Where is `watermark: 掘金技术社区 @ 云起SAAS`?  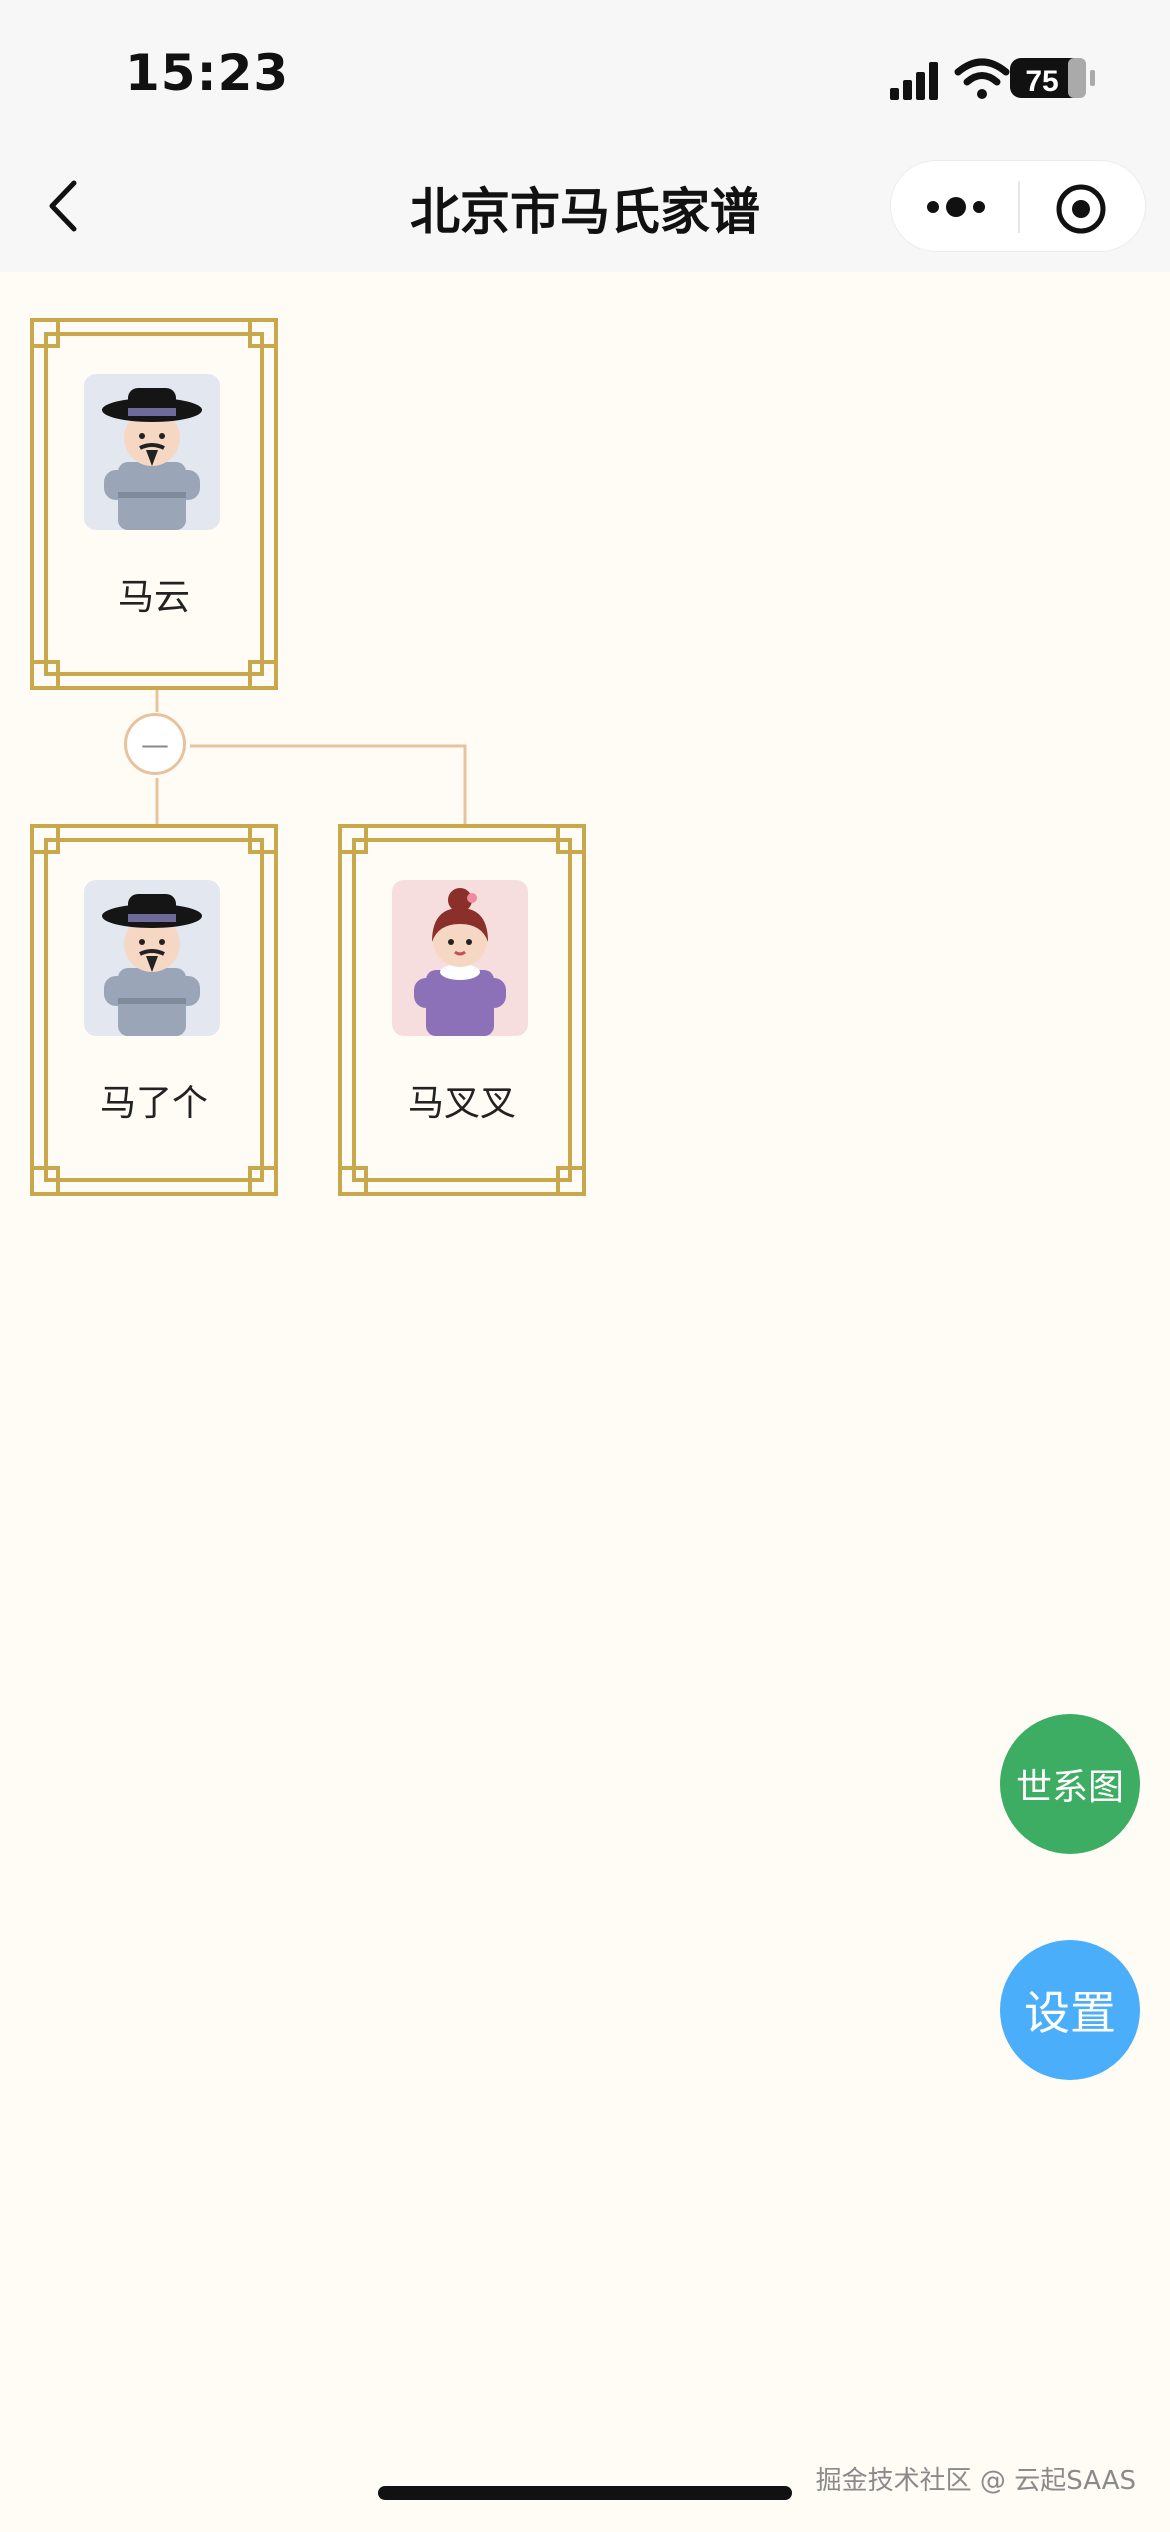
watermark: 掘金技术社区 @ 云起SAAS is located at coordinates (975, 2481).